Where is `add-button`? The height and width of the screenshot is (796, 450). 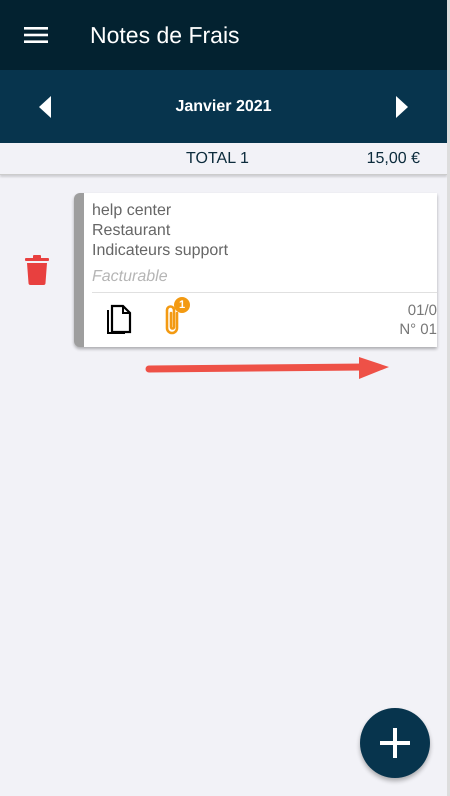
add-button is located at coordinates (395, 743).